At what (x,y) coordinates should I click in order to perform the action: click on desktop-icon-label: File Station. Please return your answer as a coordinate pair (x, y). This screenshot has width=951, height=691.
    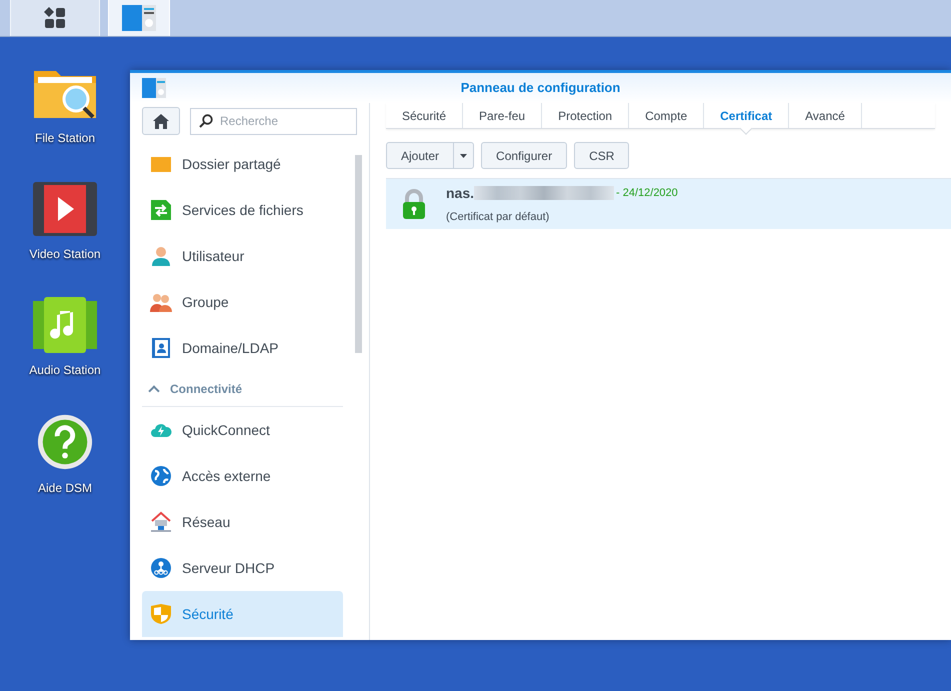
    Looking at the image, I should click on (65, 138).